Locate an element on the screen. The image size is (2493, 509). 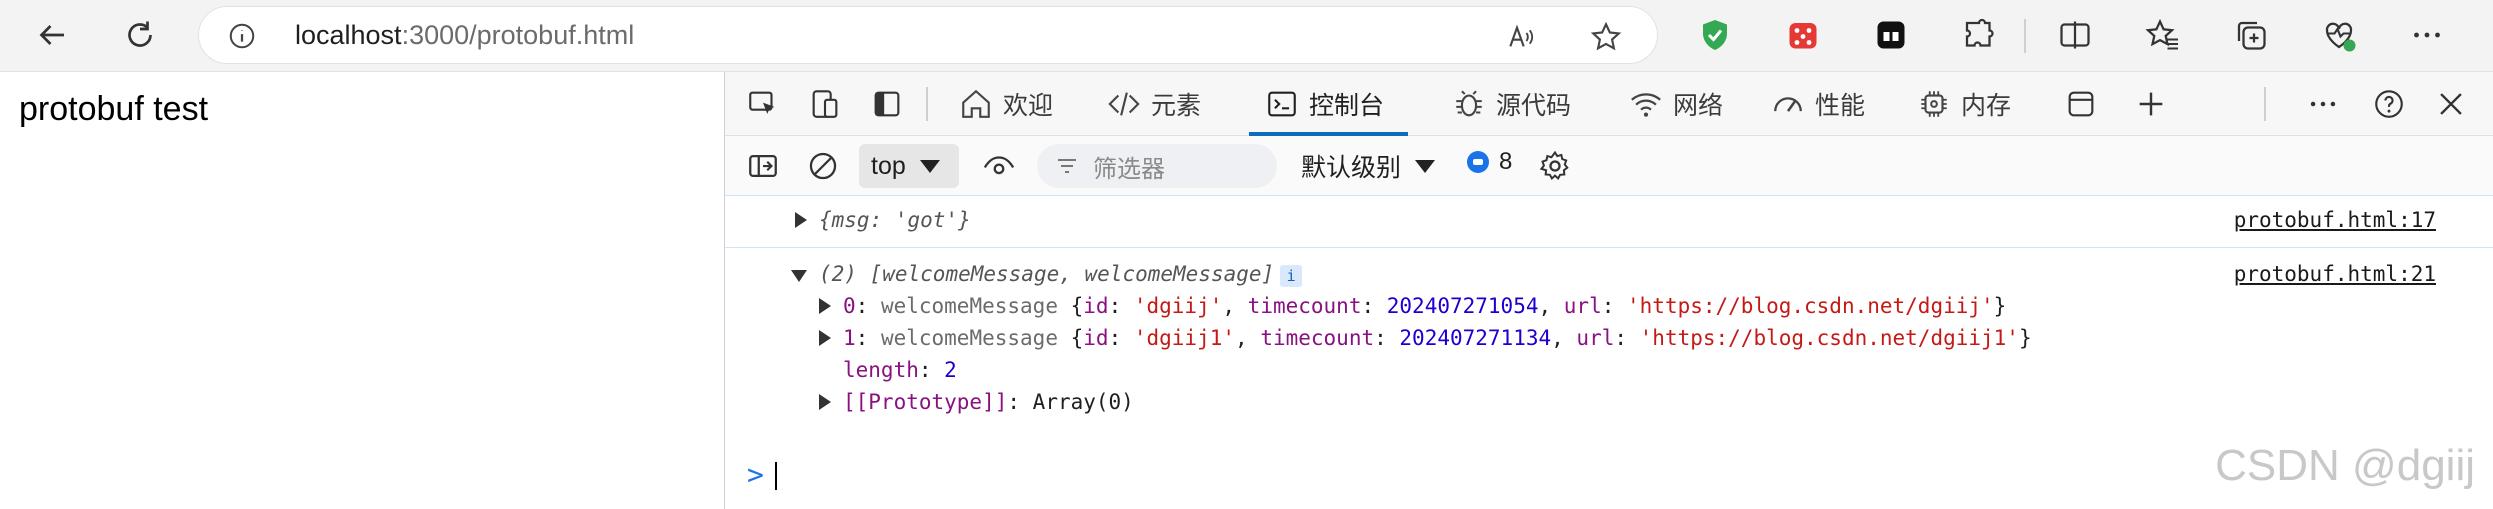
puzzle-icon is located at coordinates (1979, 32).